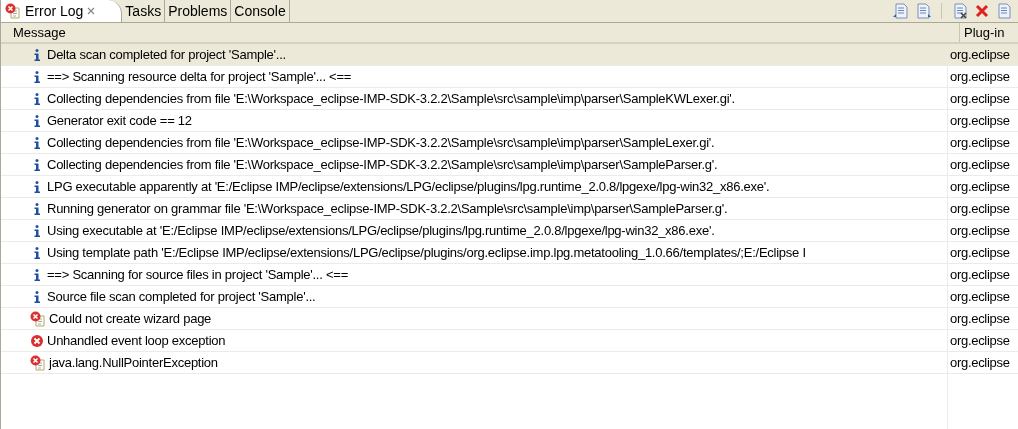  I want to click on message-cell: java.lang.NullPointerException, so click(474, 362).